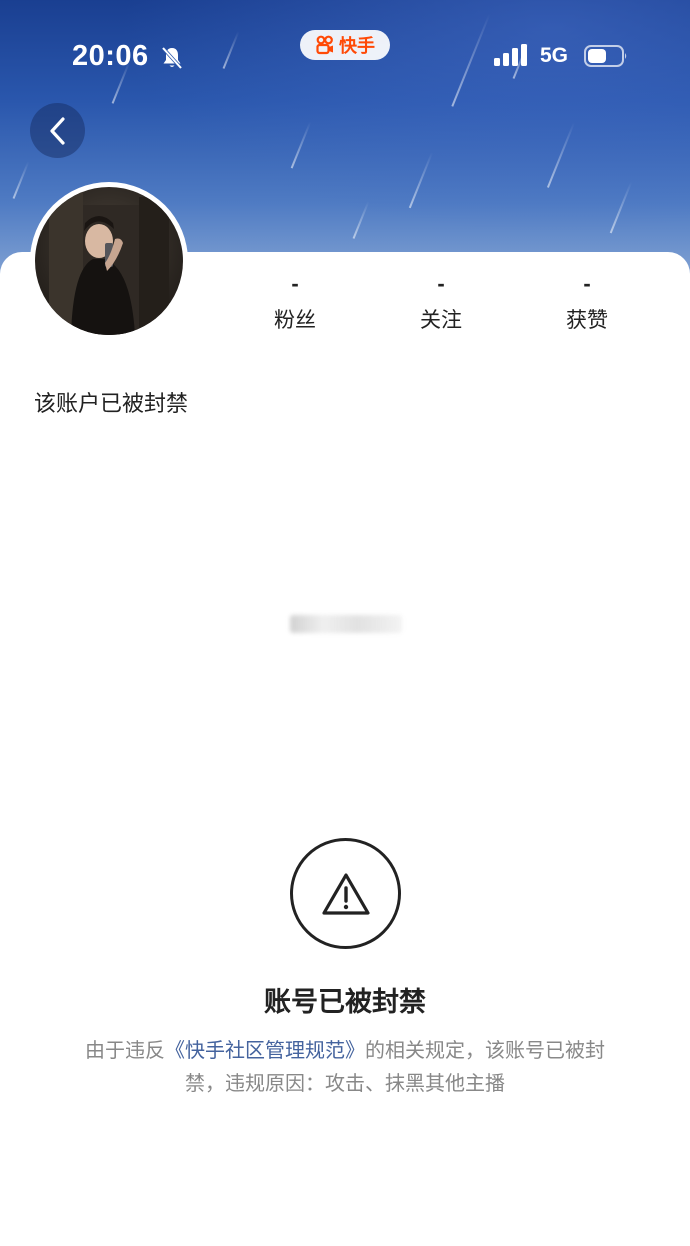 This screenshot has height=1246, width=690. I want to click on stat-followers: - 粉丝, so click(295, 307).